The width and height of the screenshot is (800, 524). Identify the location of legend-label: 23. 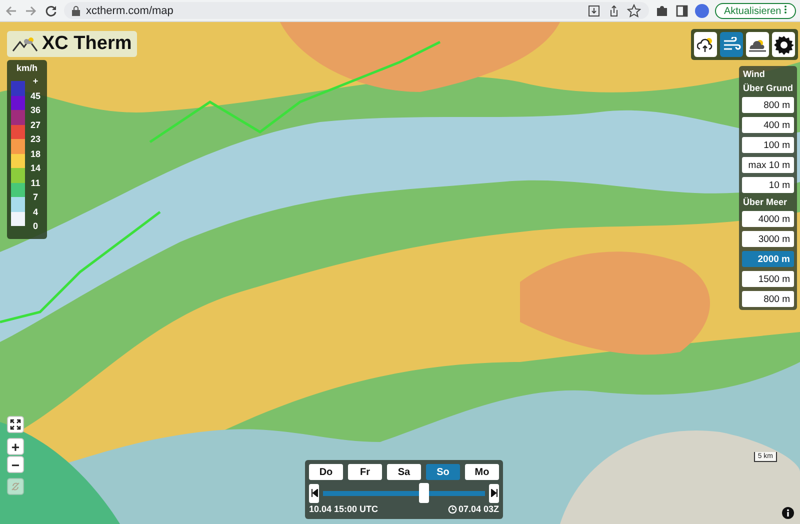
(35, 139).